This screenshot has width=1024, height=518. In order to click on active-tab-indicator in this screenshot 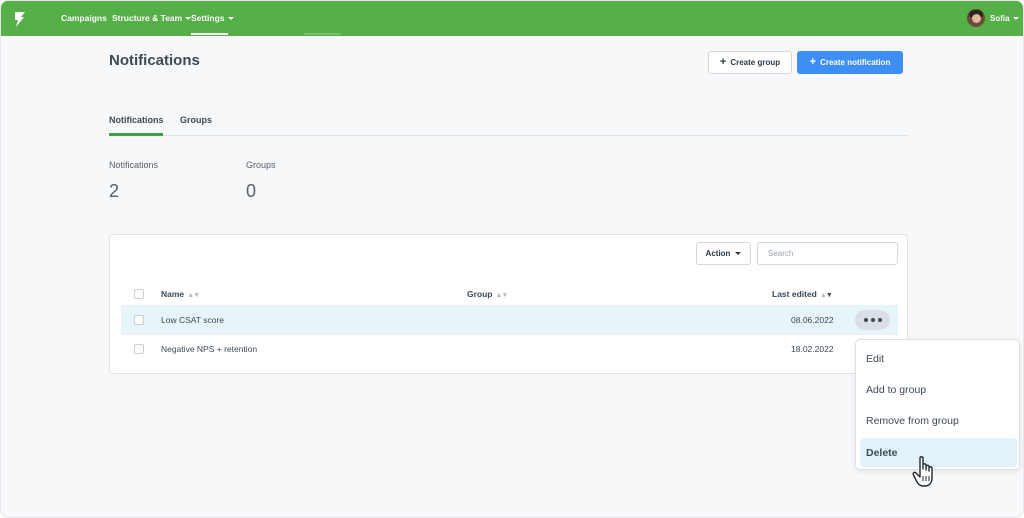, I will do `click(136, 134)`.